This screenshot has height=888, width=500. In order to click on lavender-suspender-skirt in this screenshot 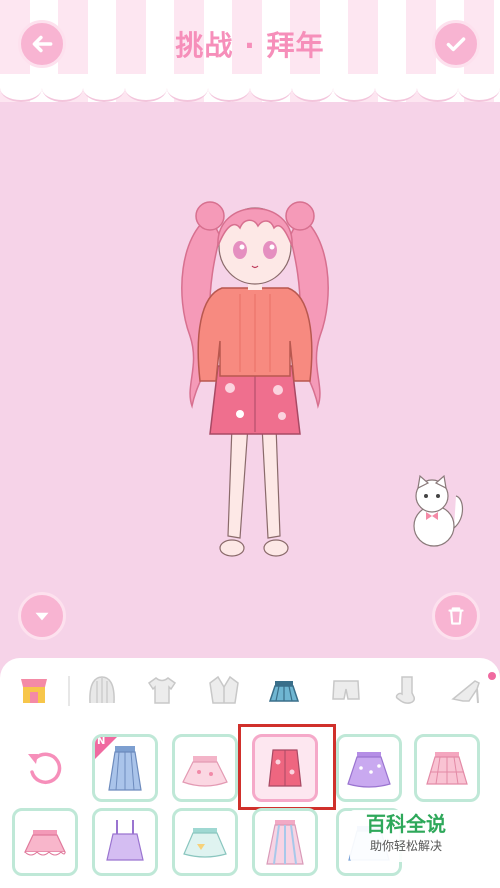, I will do `click(125, 840)`.